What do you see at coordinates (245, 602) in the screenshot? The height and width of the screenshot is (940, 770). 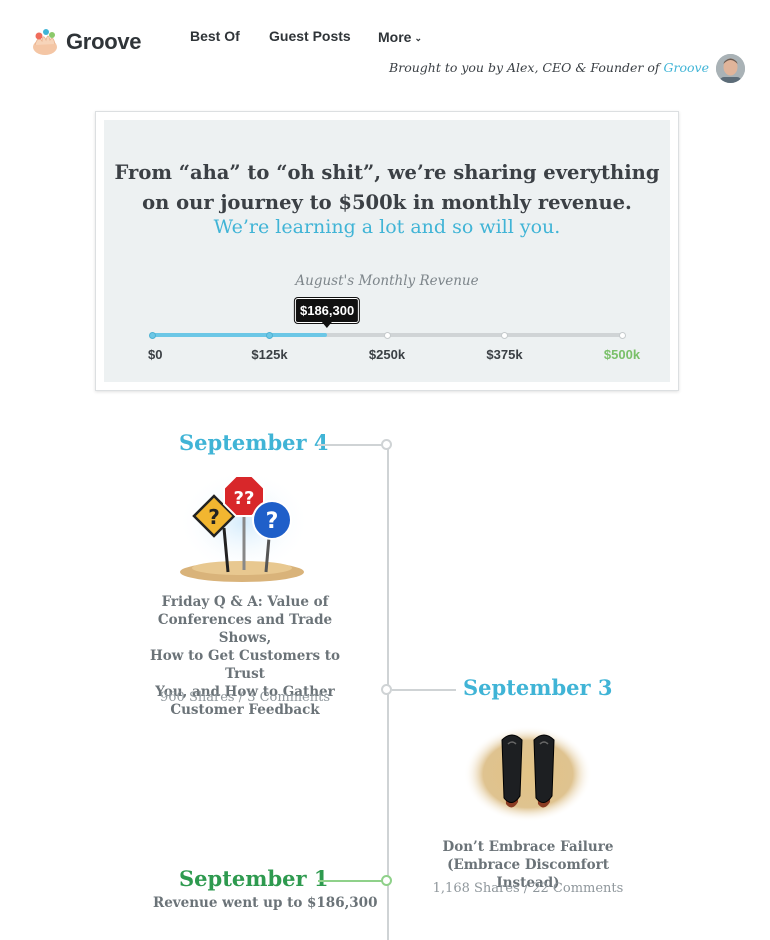 I see `post-title-line: Friday Q & A: Value of` at bounding box center [245, 602].